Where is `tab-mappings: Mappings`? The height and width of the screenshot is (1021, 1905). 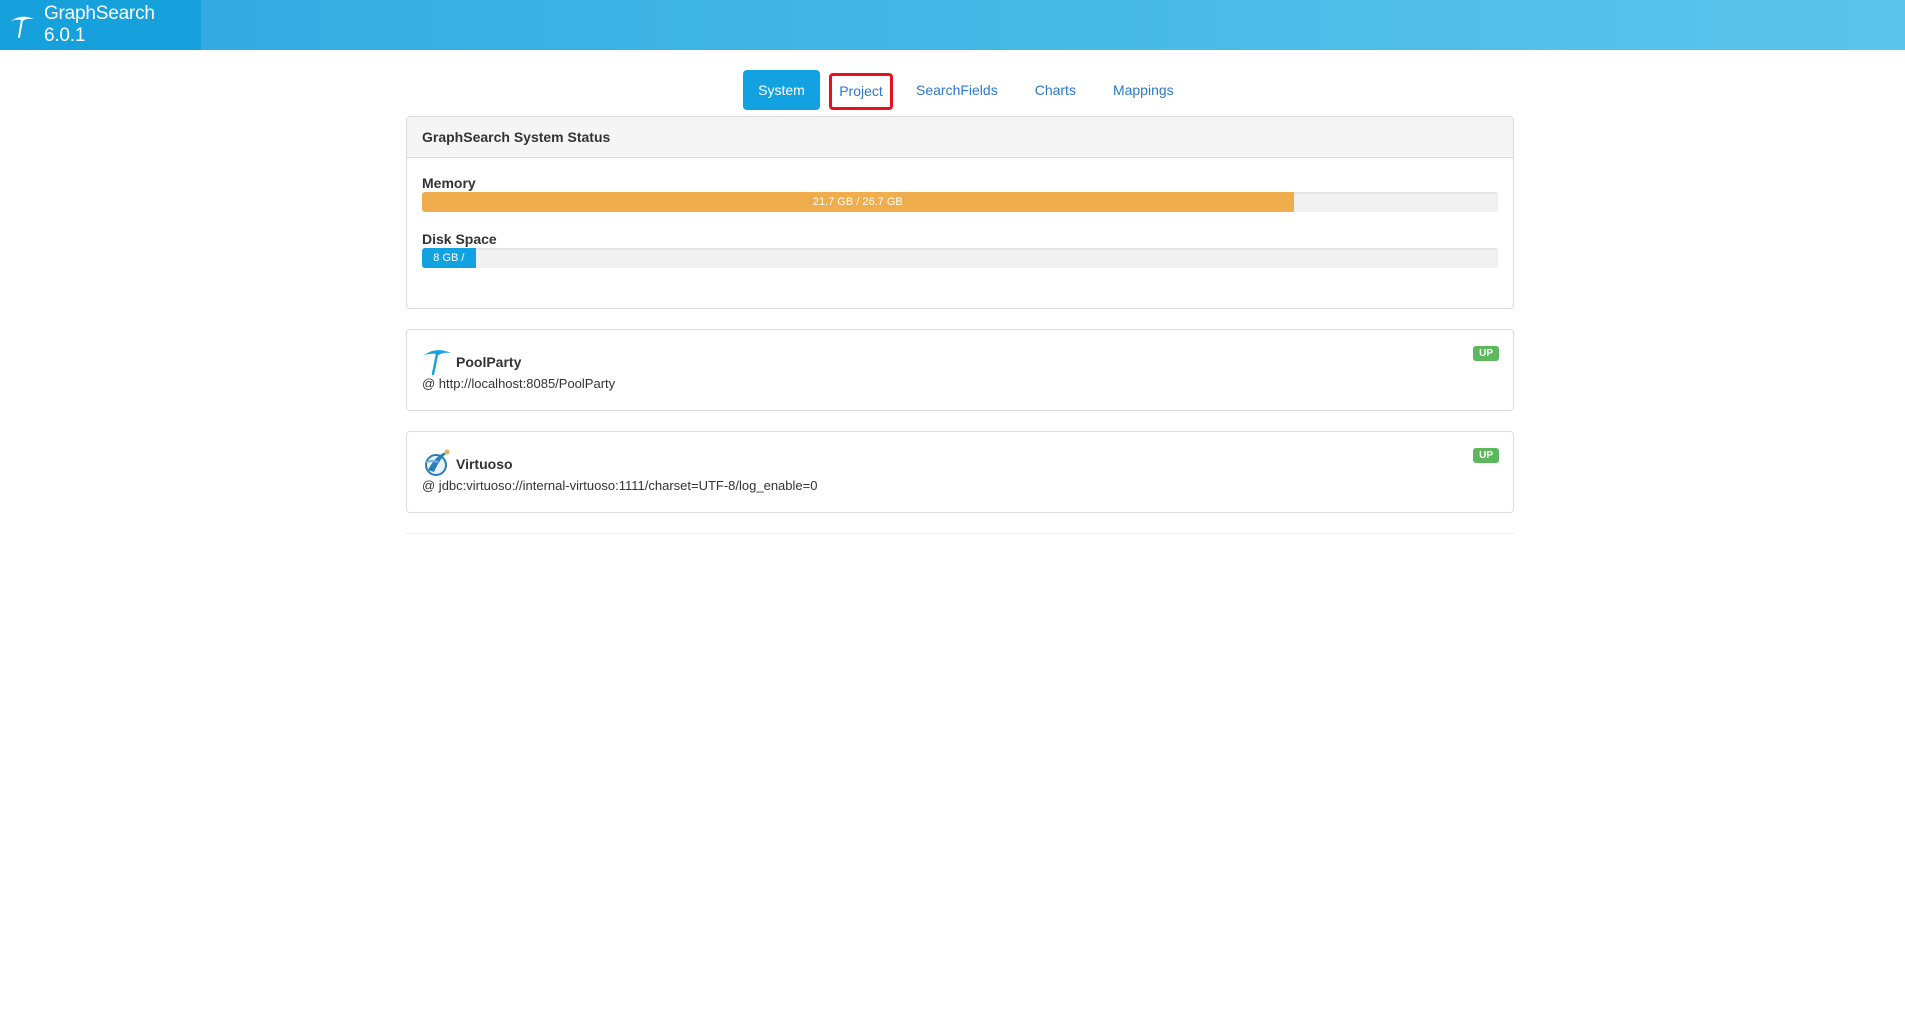
tab-mappings: Mappings is located at coordinates (1143, 90).